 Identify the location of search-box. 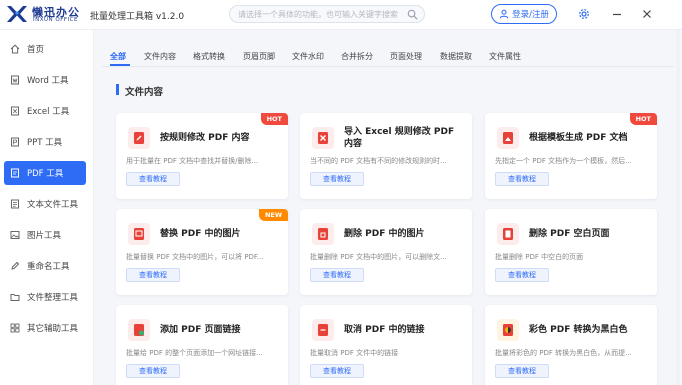
(327, 14).